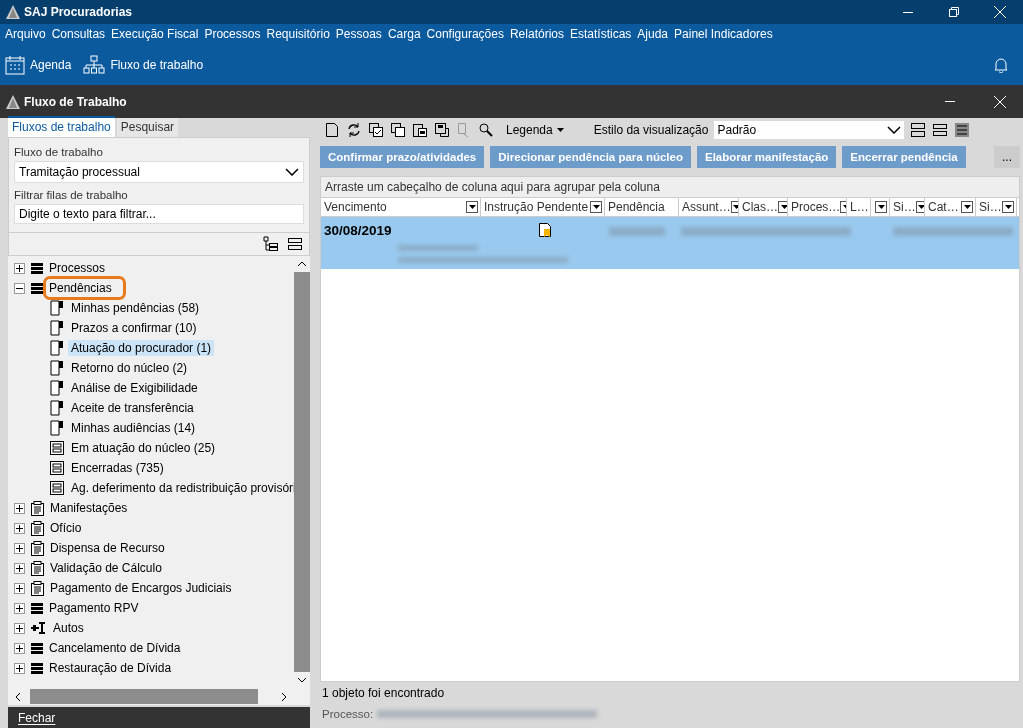 This screenshot has height=728, width=1023. What do you see at coordinates (359, 34) in the screenshot?
I see `menu-item: Pessoas` at bounding box center [359, 34].